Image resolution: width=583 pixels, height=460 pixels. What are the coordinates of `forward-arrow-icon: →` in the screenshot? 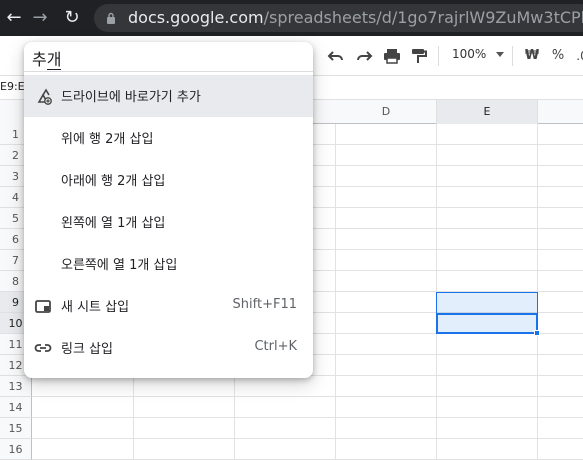 It's located at (40, 18).